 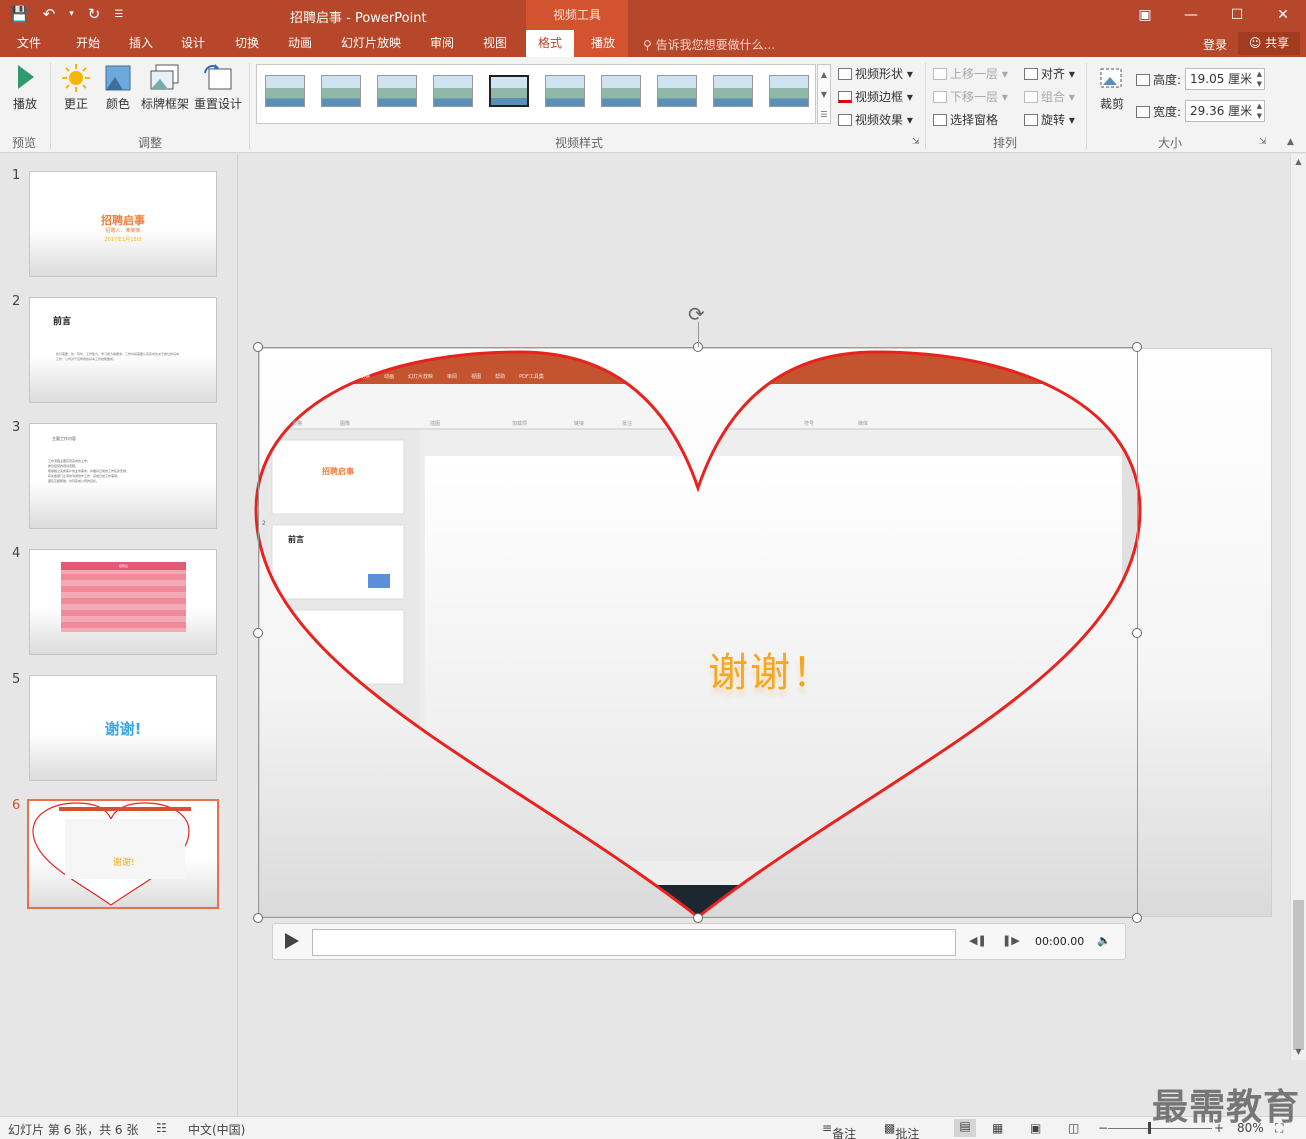 I want to click on notes-button: ≡ 备注, so click(x=839, y=1130).